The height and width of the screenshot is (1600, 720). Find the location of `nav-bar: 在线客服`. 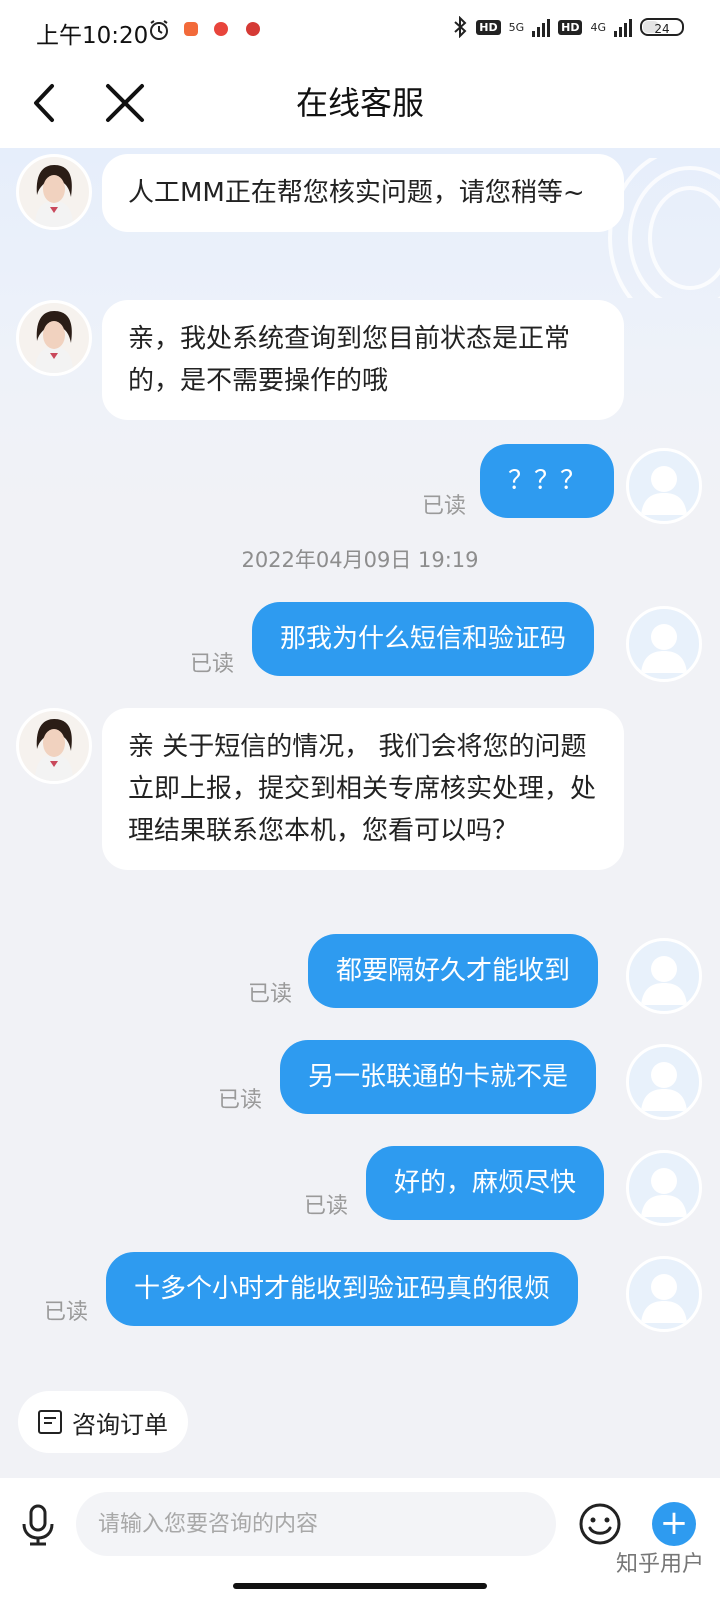

nav-bar: 在线客服 is located at coordinates (360, 104).